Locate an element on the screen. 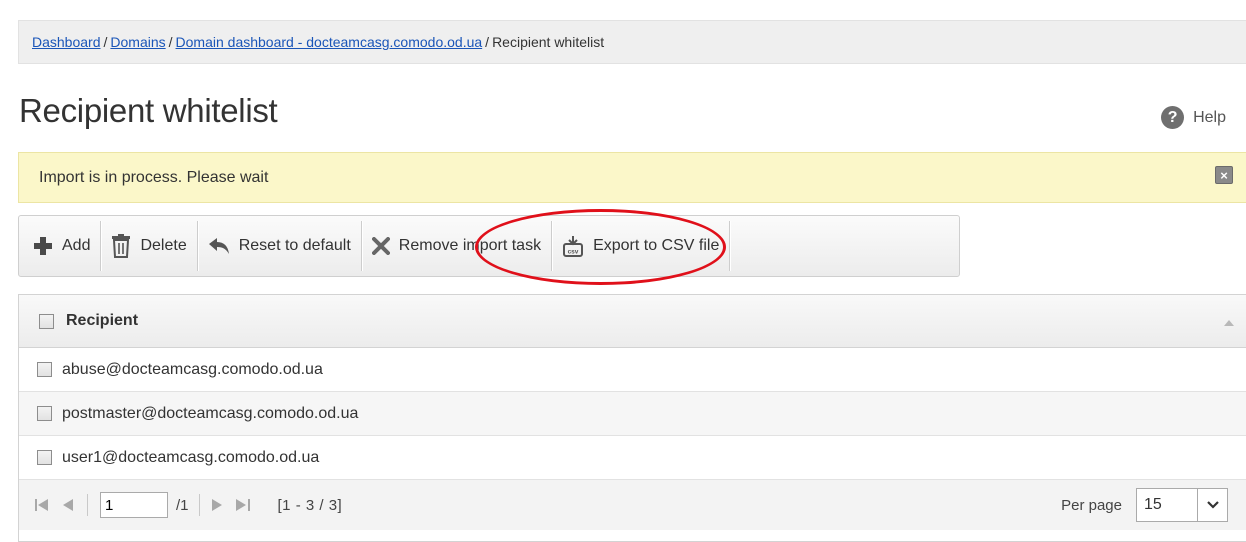 The image size is (1246, 542). toolbar-divider is located at coordinates (730, 246).